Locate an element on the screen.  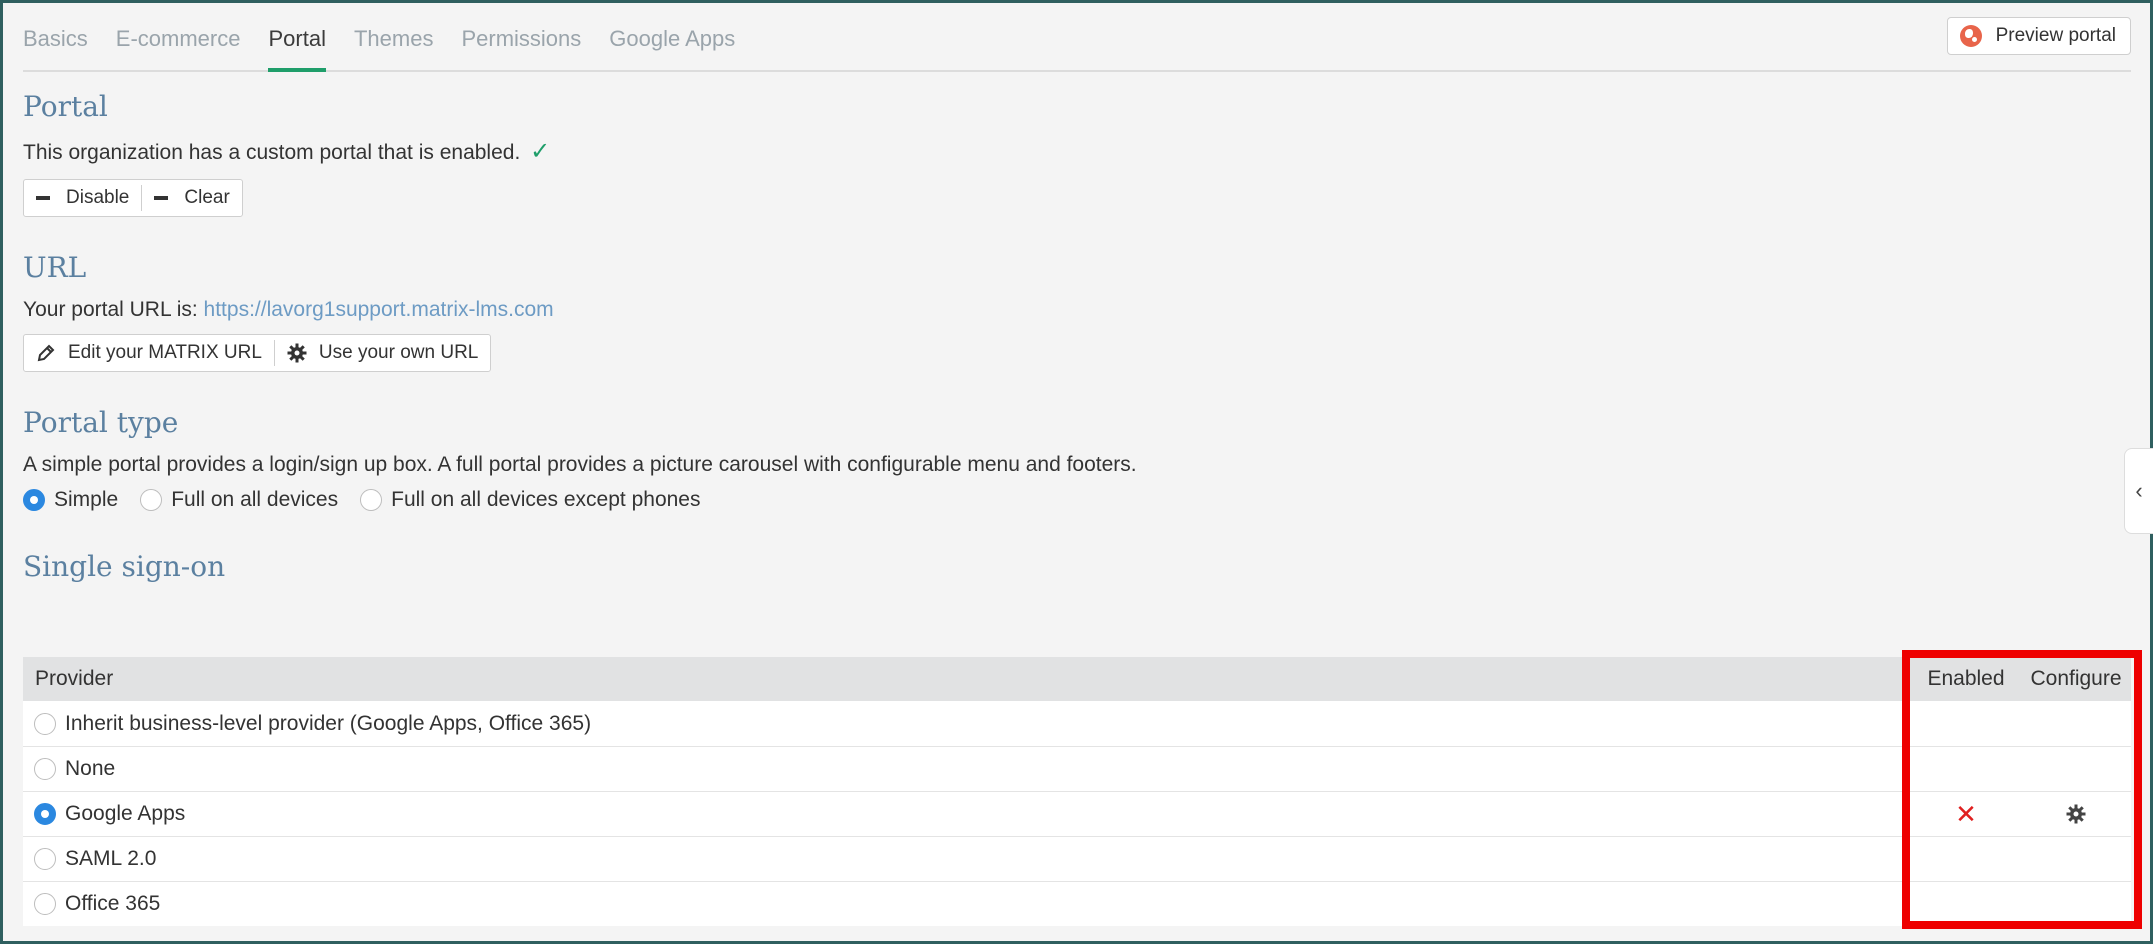
provider-name: SAML 2.0 is located at coordinates (111, 858).